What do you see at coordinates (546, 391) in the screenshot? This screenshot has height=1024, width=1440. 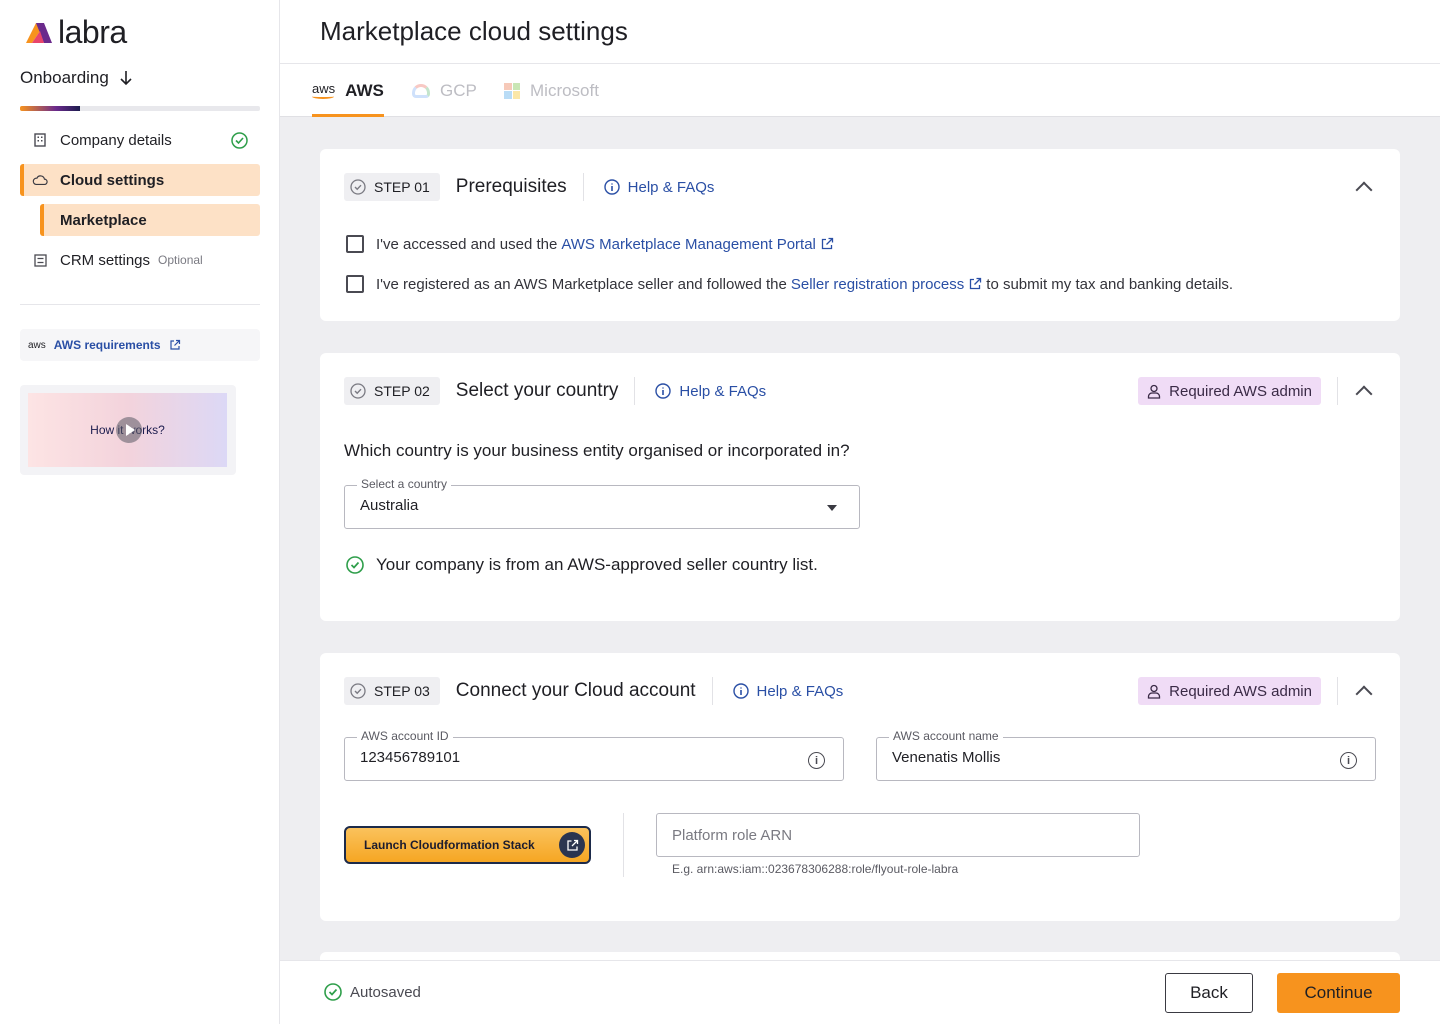 I see `step-title: Select your country` at bounding box center [546, 391].